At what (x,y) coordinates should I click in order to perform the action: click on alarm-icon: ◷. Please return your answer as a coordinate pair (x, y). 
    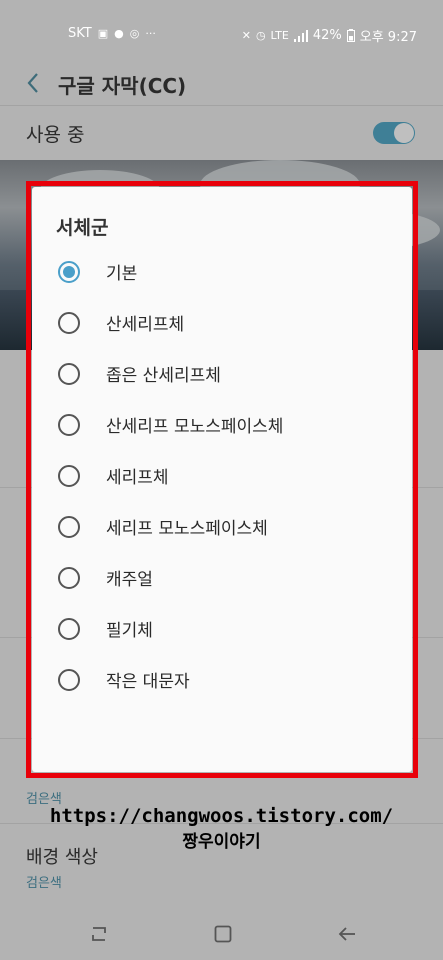
    Looking at the image, I should click on (260, 35).